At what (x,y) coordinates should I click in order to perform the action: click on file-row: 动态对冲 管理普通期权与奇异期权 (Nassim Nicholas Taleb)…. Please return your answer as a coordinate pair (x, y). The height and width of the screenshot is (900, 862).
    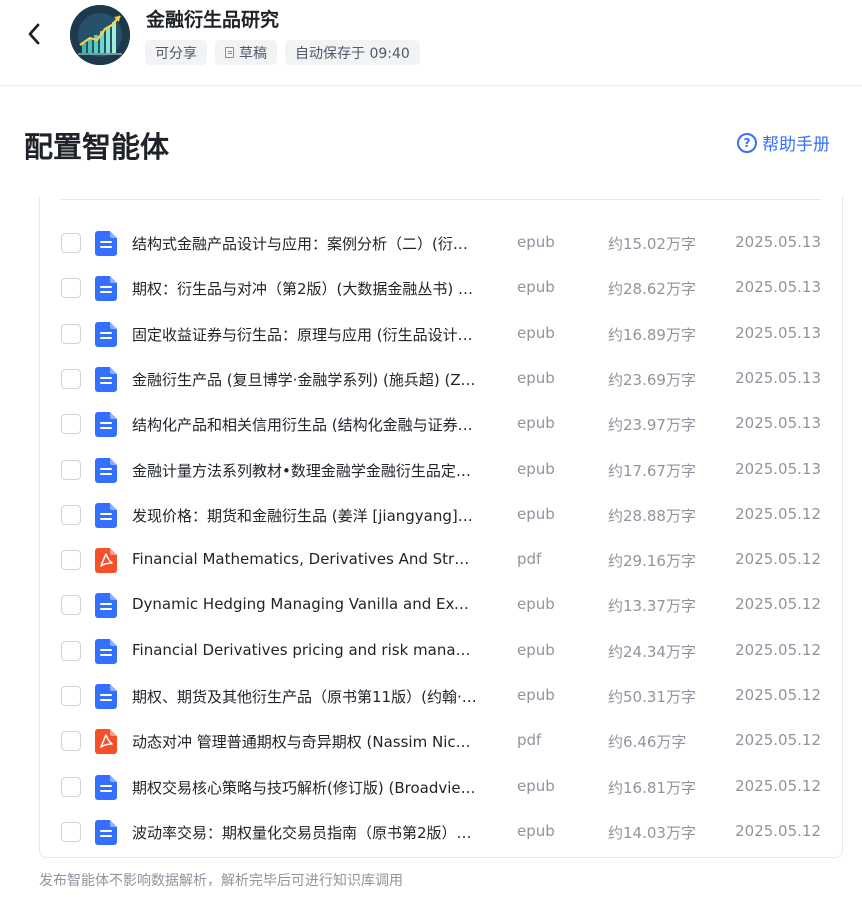
    Looking at the image, I should click on (431, 741).